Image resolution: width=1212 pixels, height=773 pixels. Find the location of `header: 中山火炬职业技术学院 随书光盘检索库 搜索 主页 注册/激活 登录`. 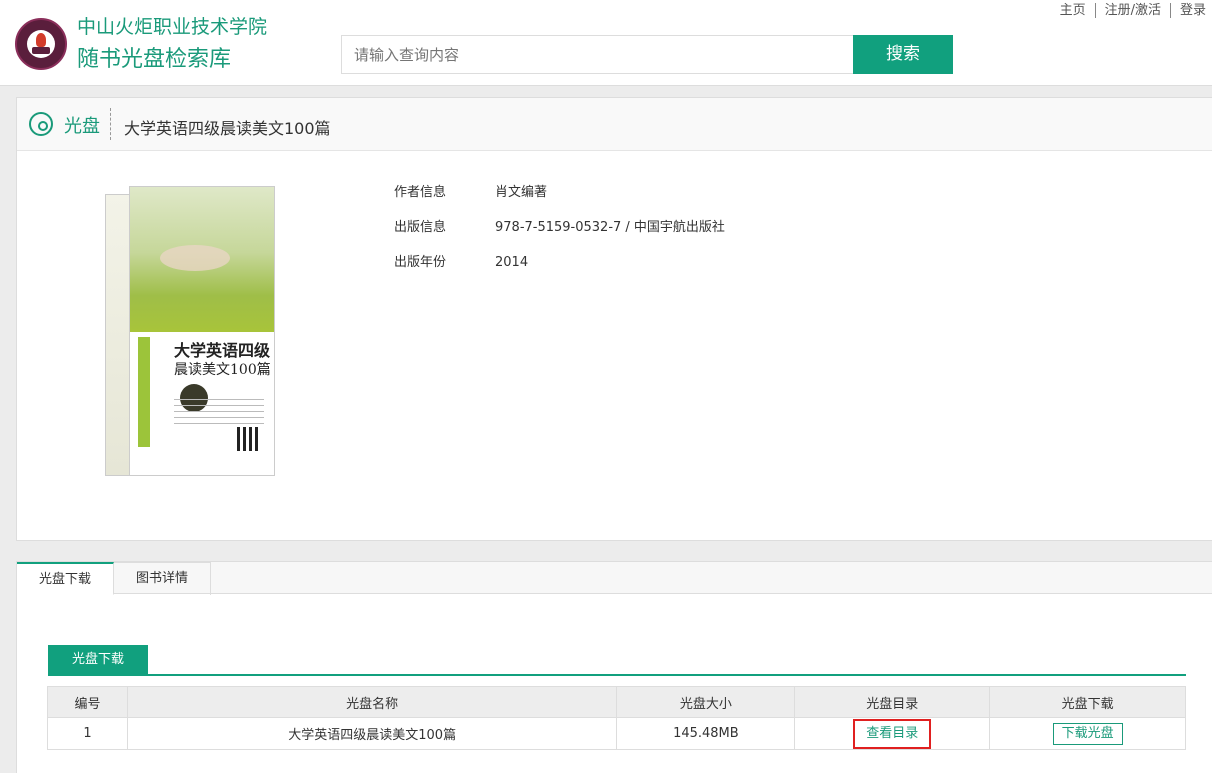

header: 中山火炬职业技术学院 随书光盘检索库 搜索 主页 注册/激活 登录 is located at coordinates (606, 43).